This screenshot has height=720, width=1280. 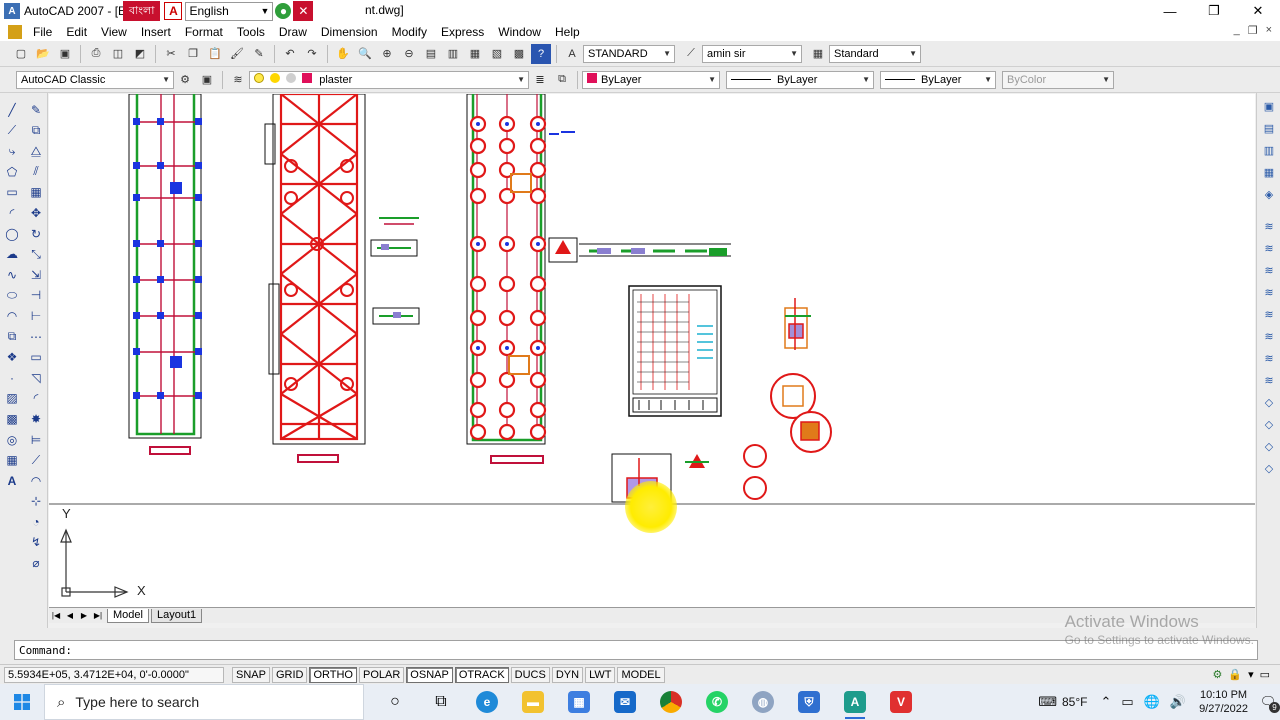 What do you see at coordinates (56, 616) in the screenshot?
I see `first-tab-icon: |◀` at bounding box center [56, 616].